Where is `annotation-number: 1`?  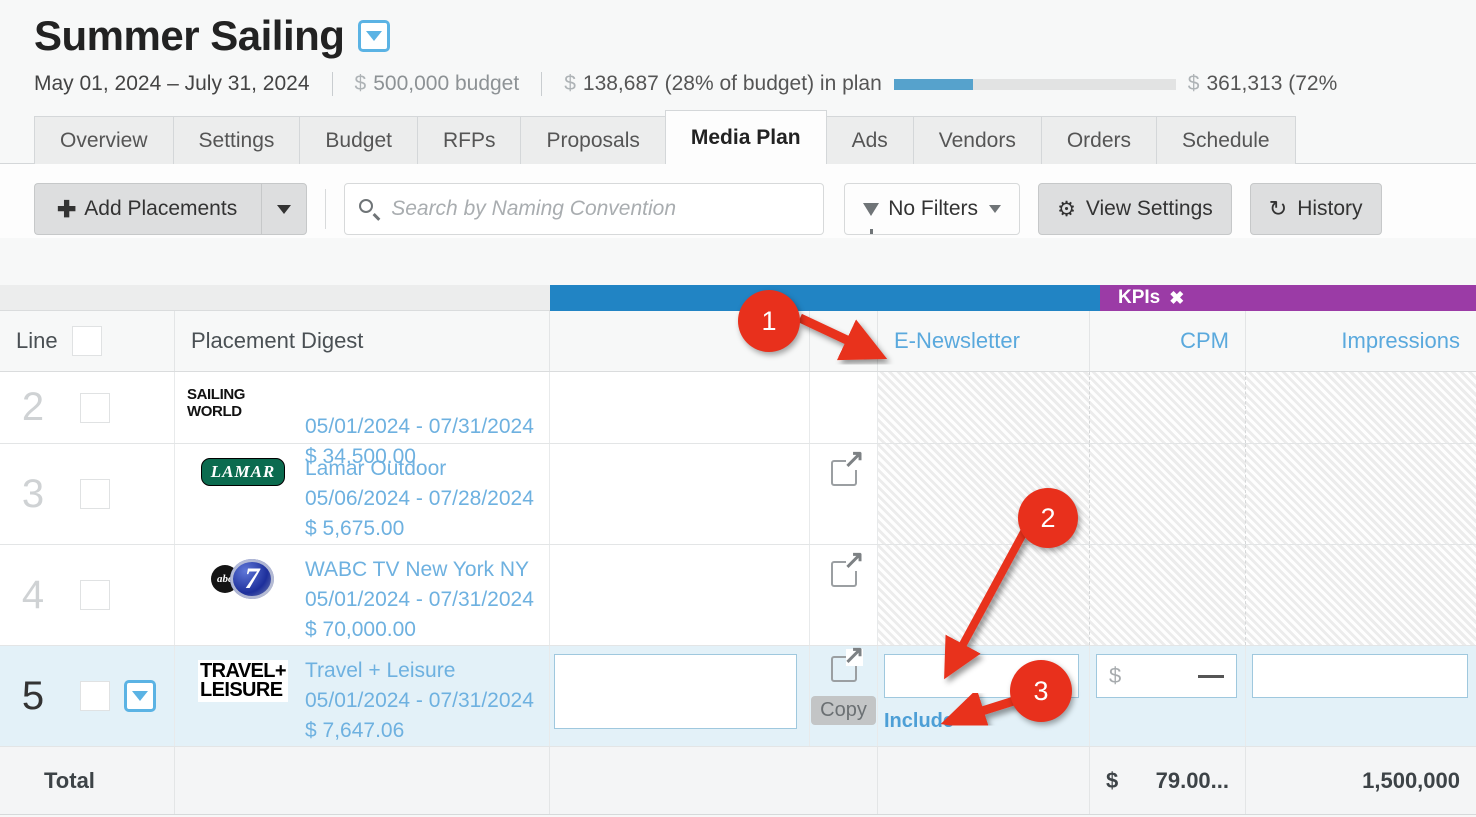 annotation-number: 1 is located at coordinates (769, 320).